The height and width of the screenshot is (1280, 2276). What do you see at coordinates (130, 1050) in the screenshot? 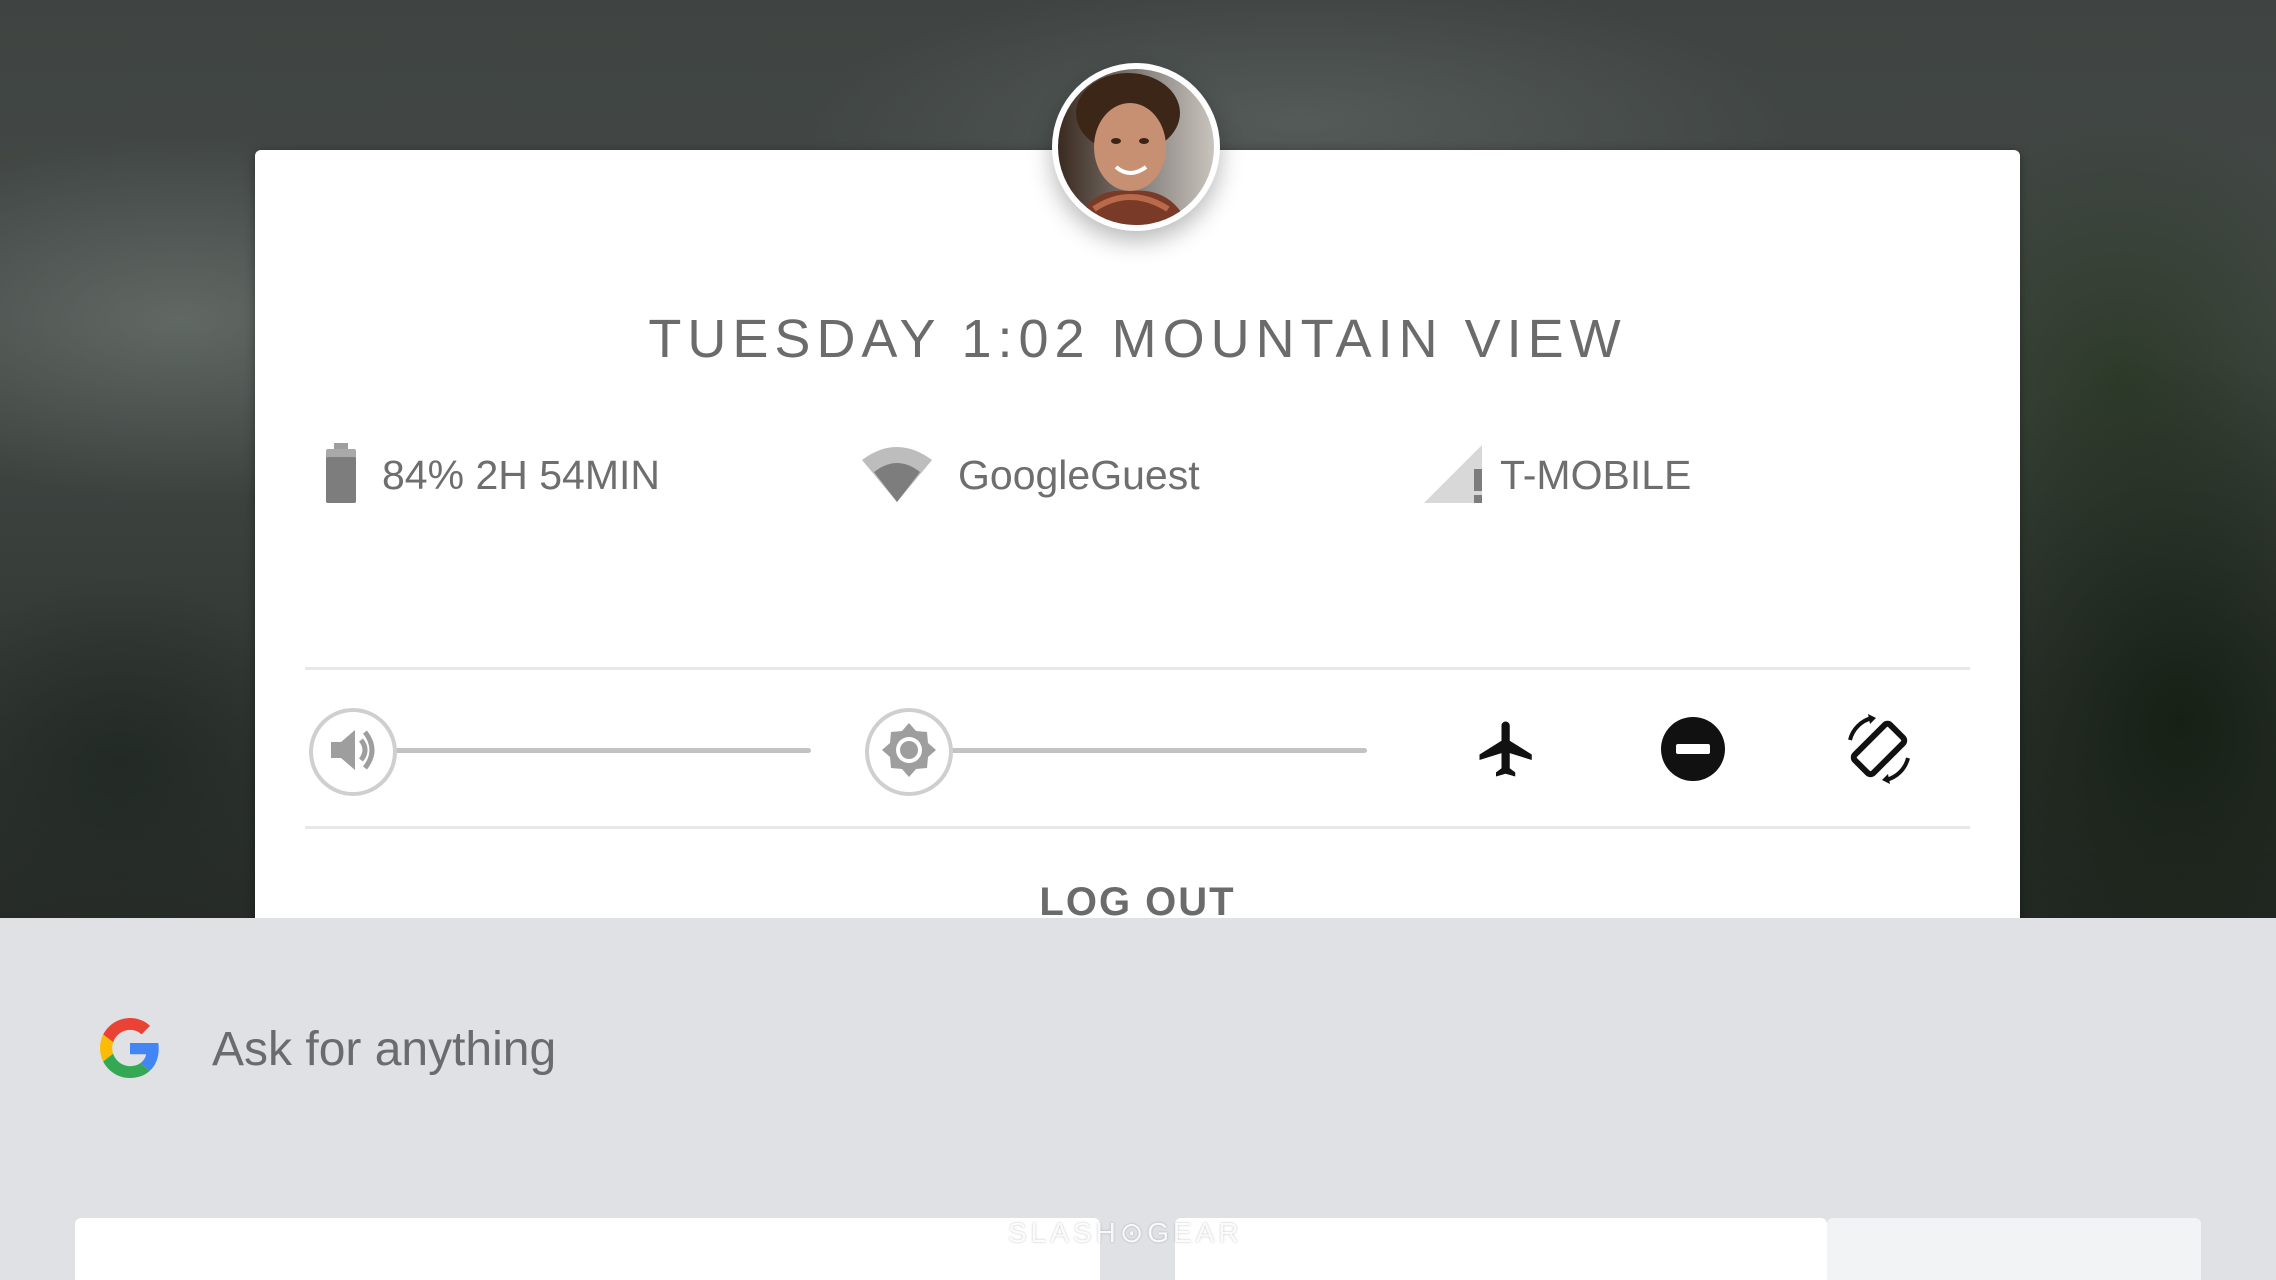
I see `google-g-icon` at bounding box center [130, 1050].